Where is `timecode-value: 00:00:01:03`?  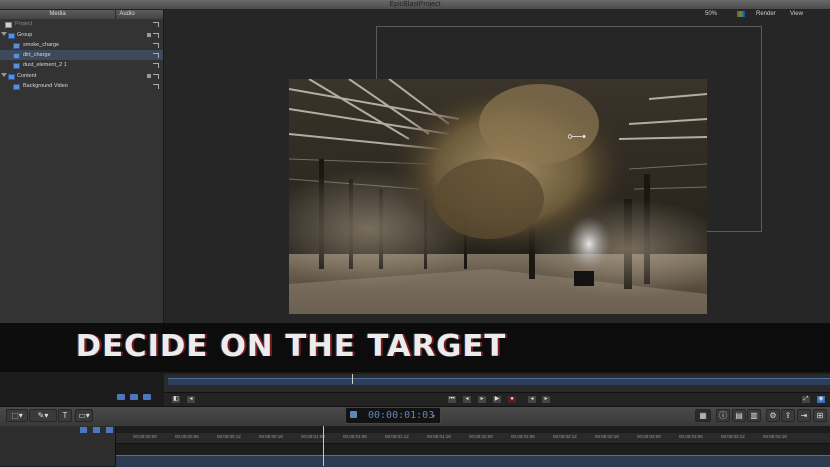
timecode-value: 00:00:01:03 is located at coordinates (401, 415).